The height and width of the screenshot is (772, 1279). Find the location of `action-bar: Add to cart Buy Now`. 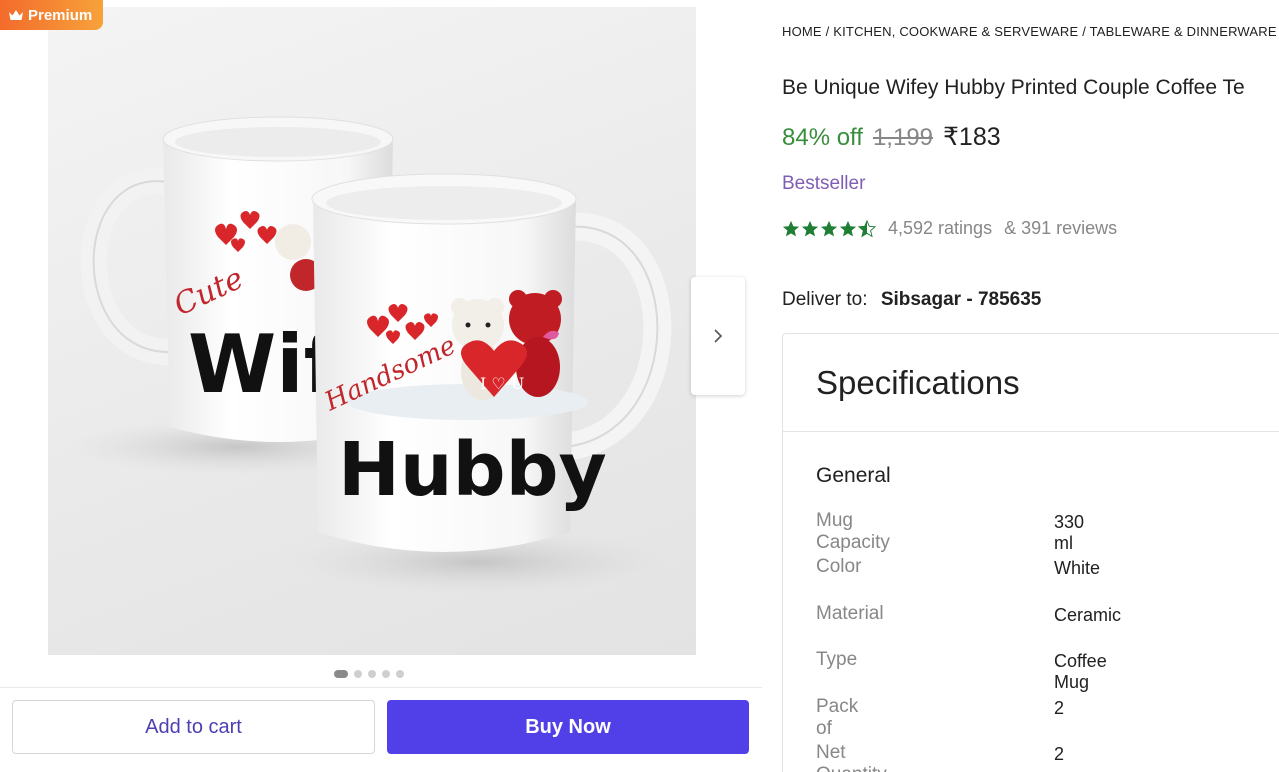

action-bar: Add to cart Buy Now is located at coordinates (381, 729).